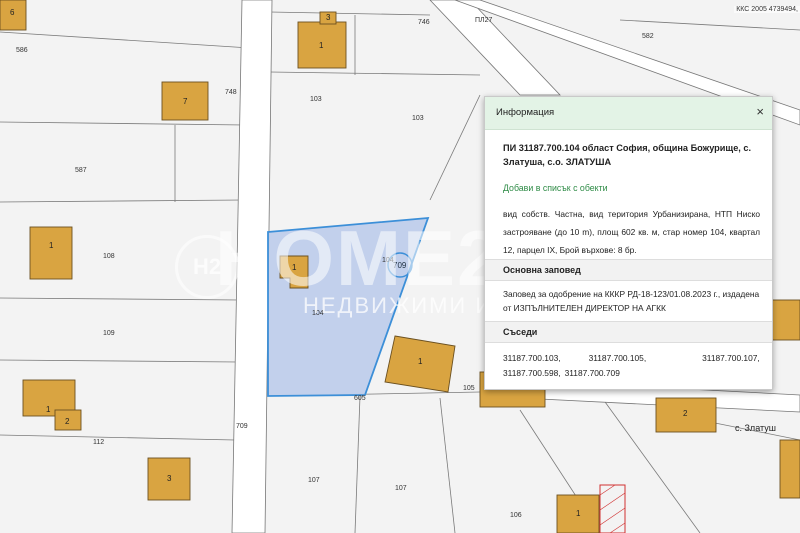 Image resolution: width=800 pixels, height=533 pixels. Describe the element at coordinates (525, 112) in the screenshot. I see `info-panel-title: Информация` at that location.